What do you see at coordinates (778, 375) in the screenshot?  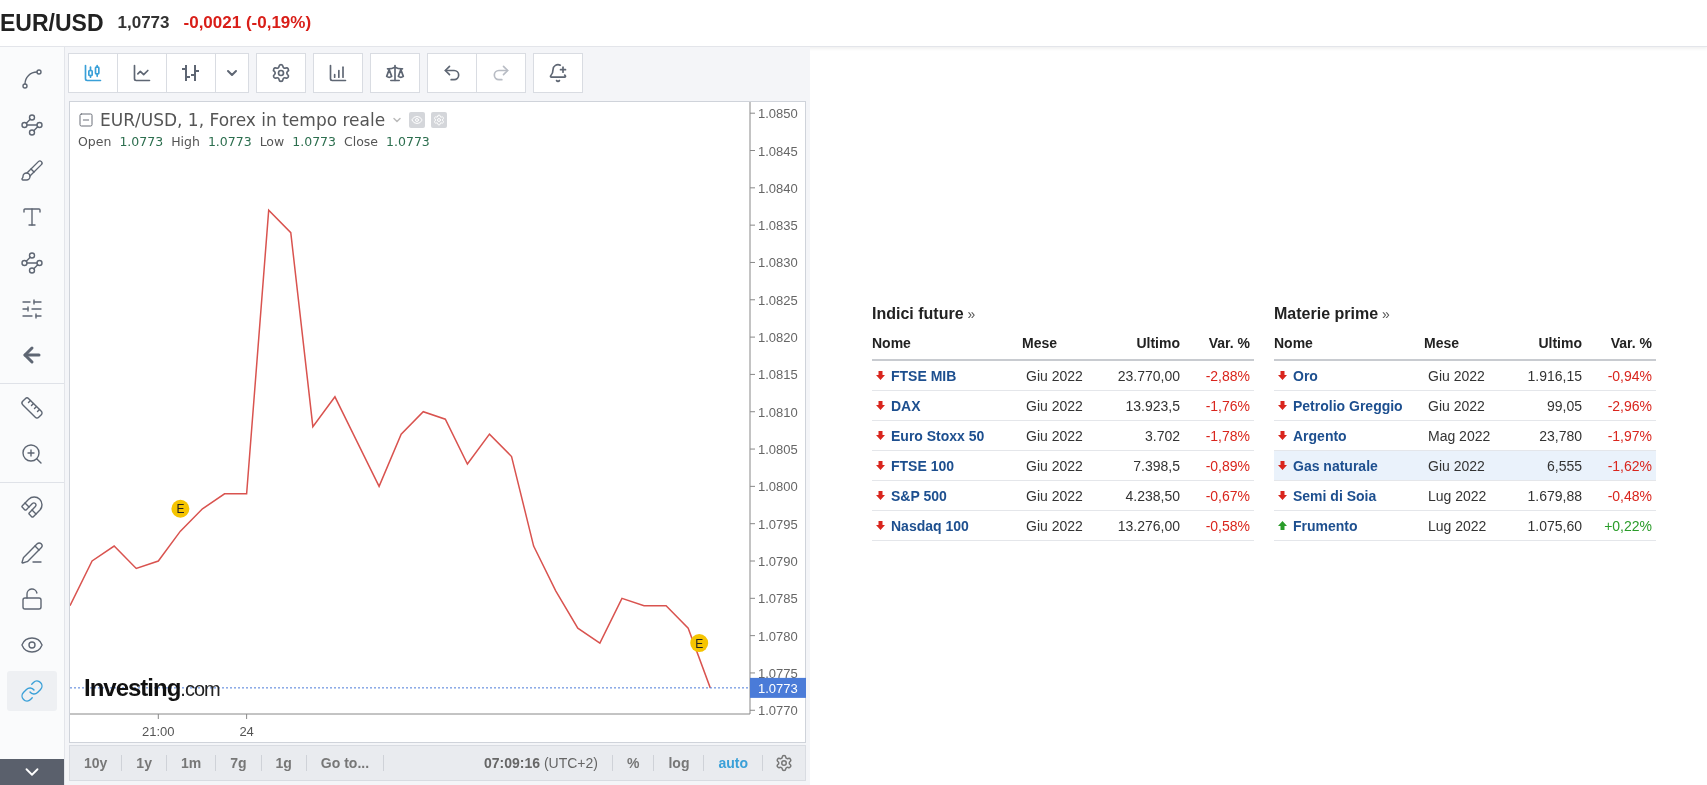 I see `y-tick-label: 1.0815` at bounding box center [778, 375].